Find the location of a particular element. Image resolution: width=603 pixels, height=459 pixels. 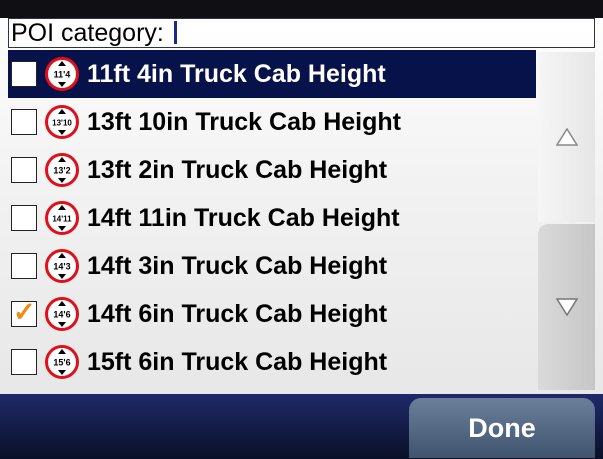

list-item-label: 13ft 2in Truck Cab Height is located at coordinates (237, 170).